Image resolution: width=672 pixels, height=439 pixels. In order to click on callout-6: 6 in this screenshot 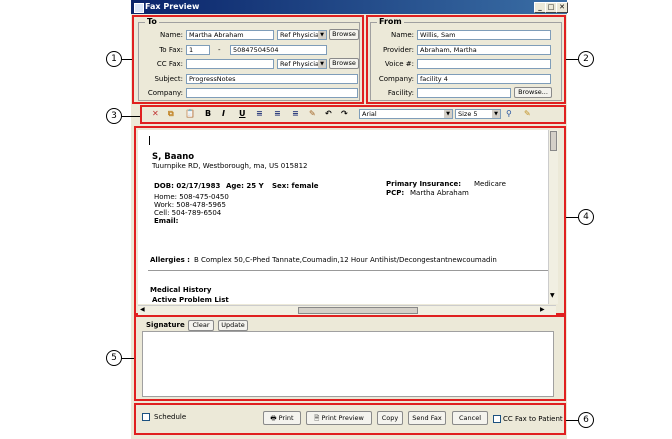, I will do `click(586, 420)`.